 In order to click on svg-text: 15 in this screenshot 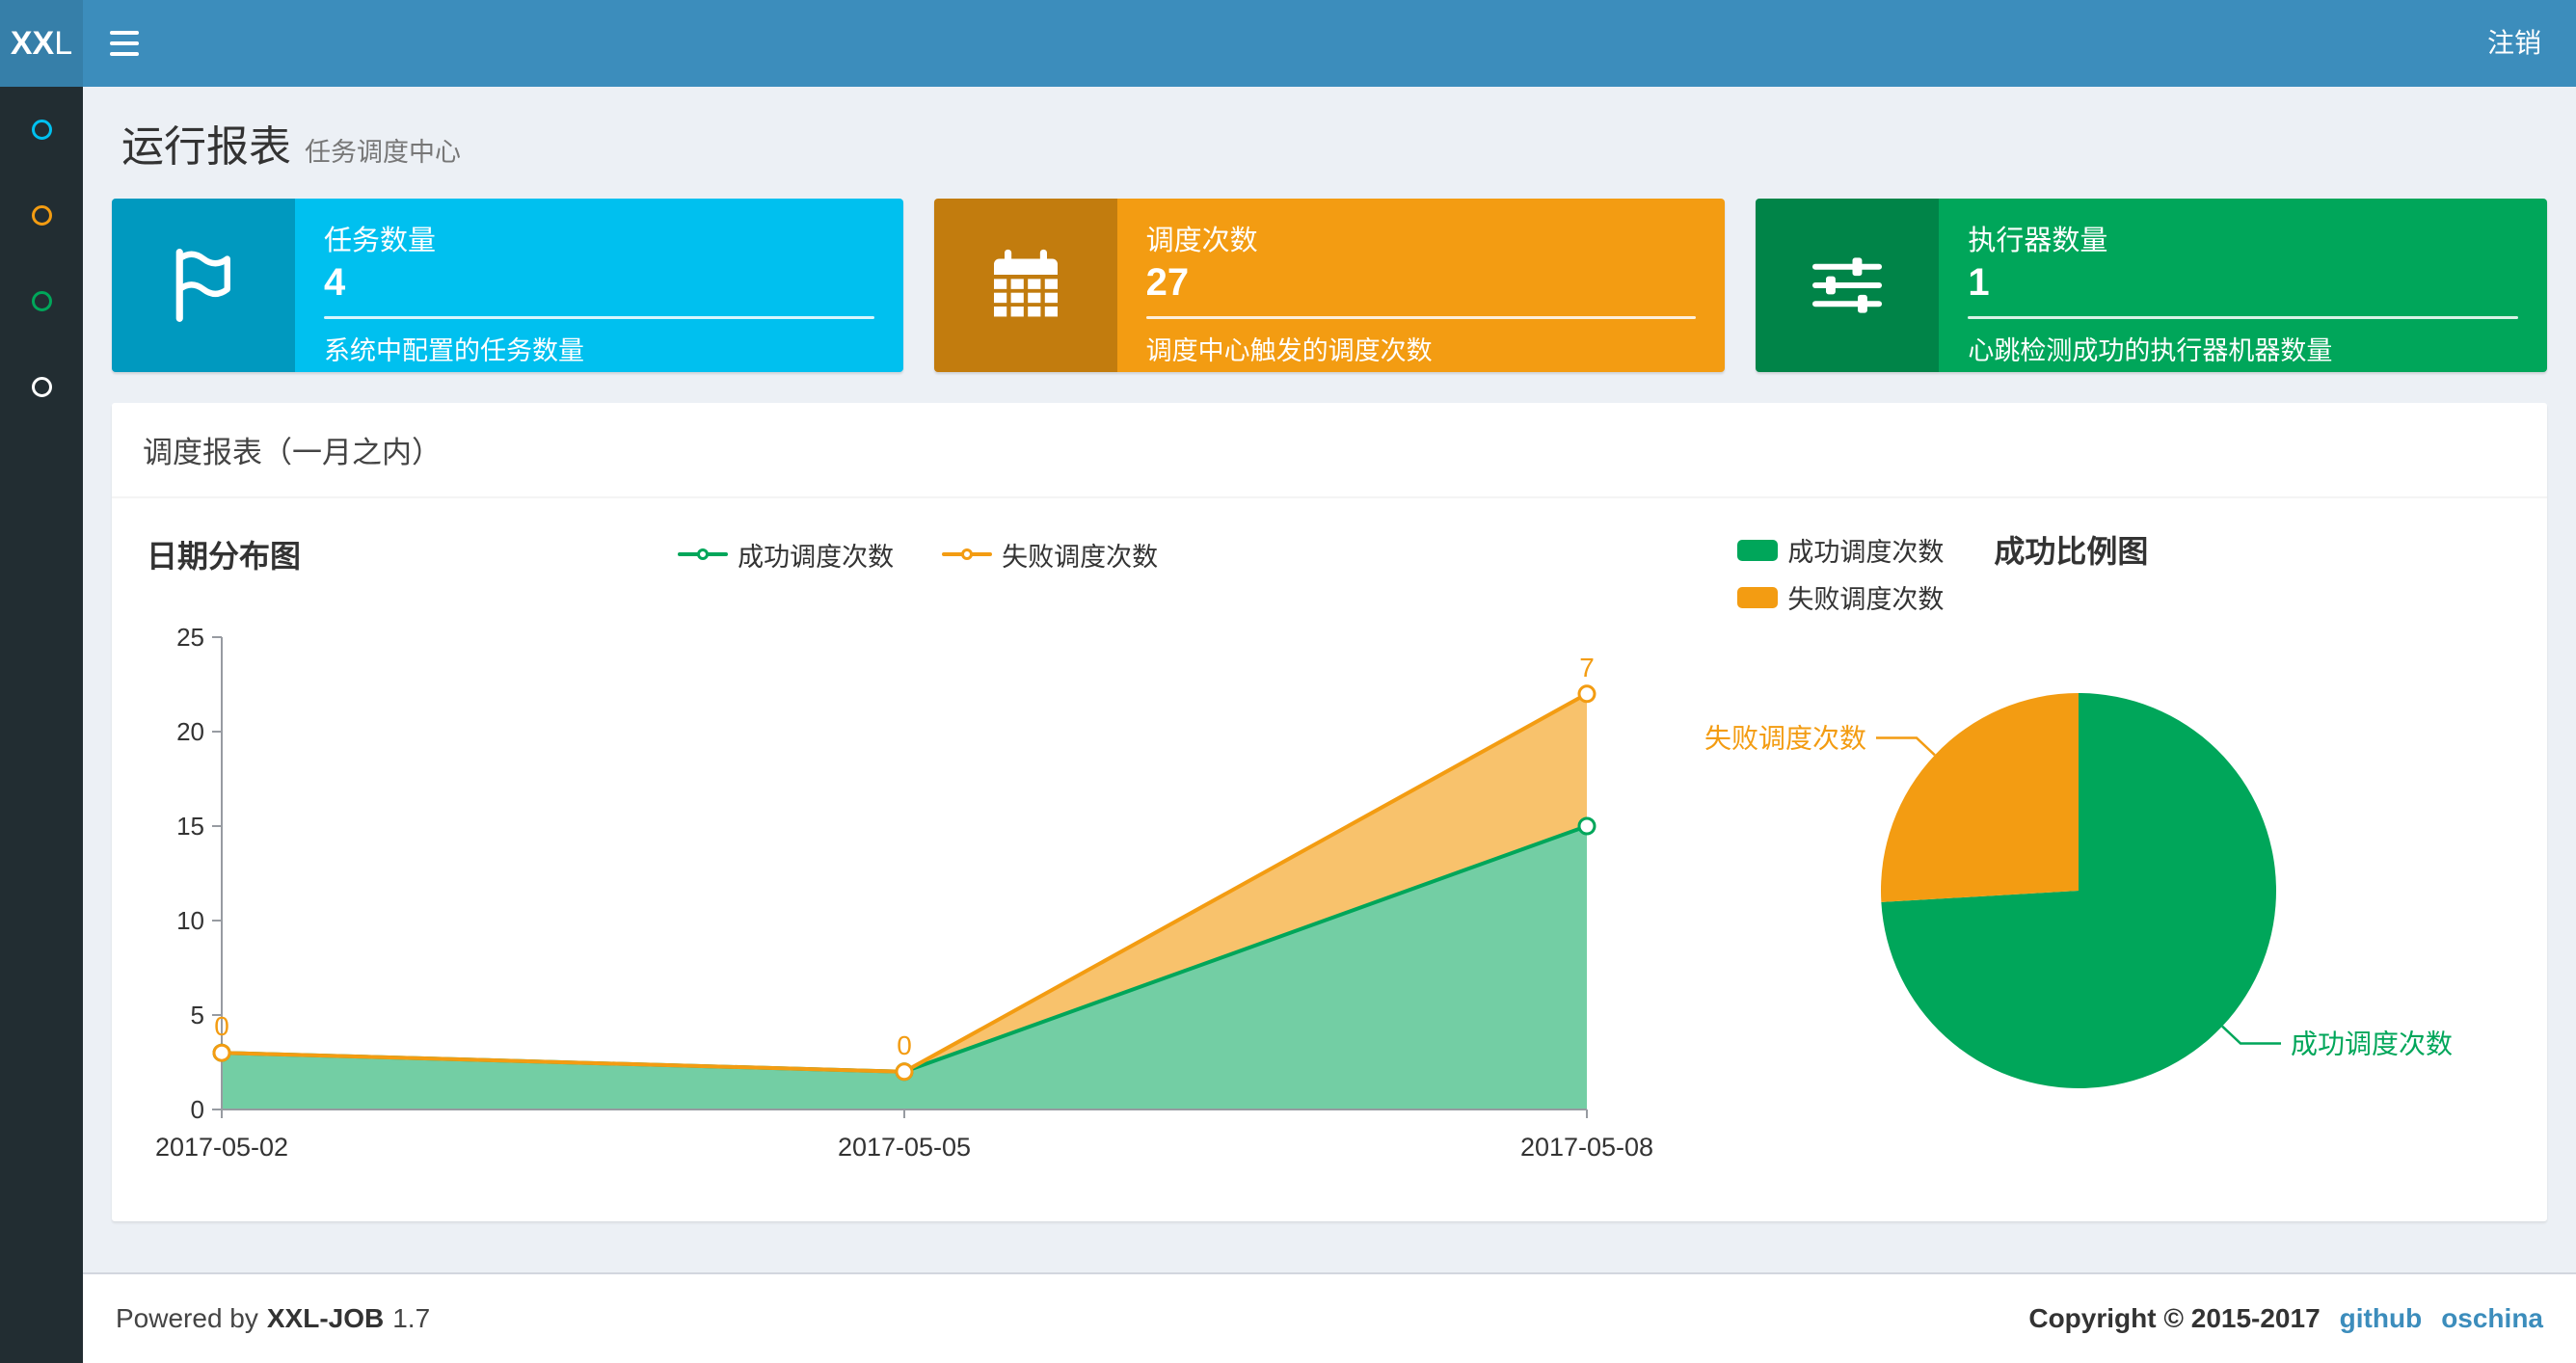, I will do `click(190, 826)`.